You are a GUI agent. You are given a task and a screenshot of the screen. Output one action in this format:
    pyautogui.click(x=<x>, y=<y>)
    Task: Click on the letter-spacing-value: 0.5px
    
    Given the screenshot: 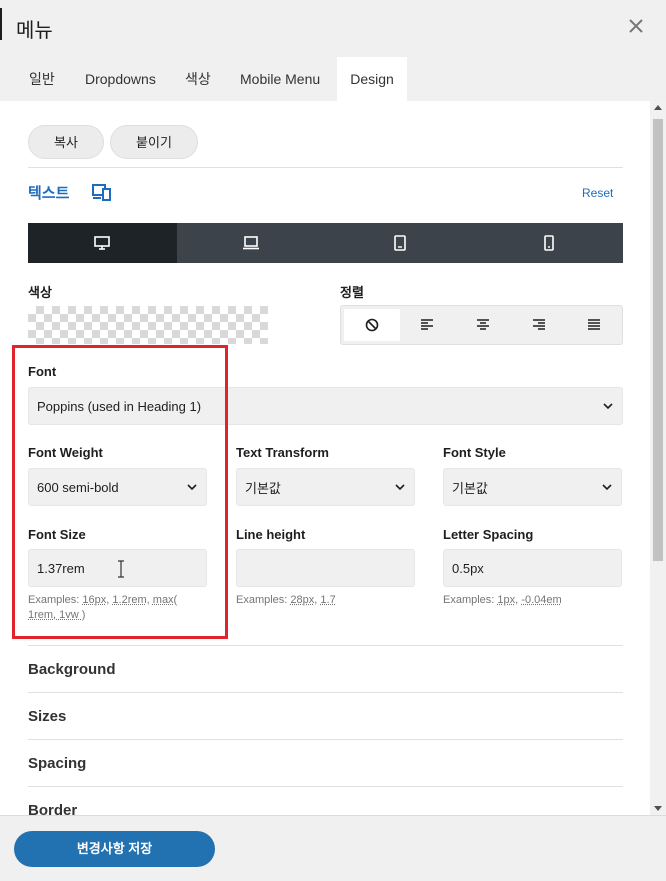 What is the action you would take?
    pyautogui.click(x=468, y=568)
    